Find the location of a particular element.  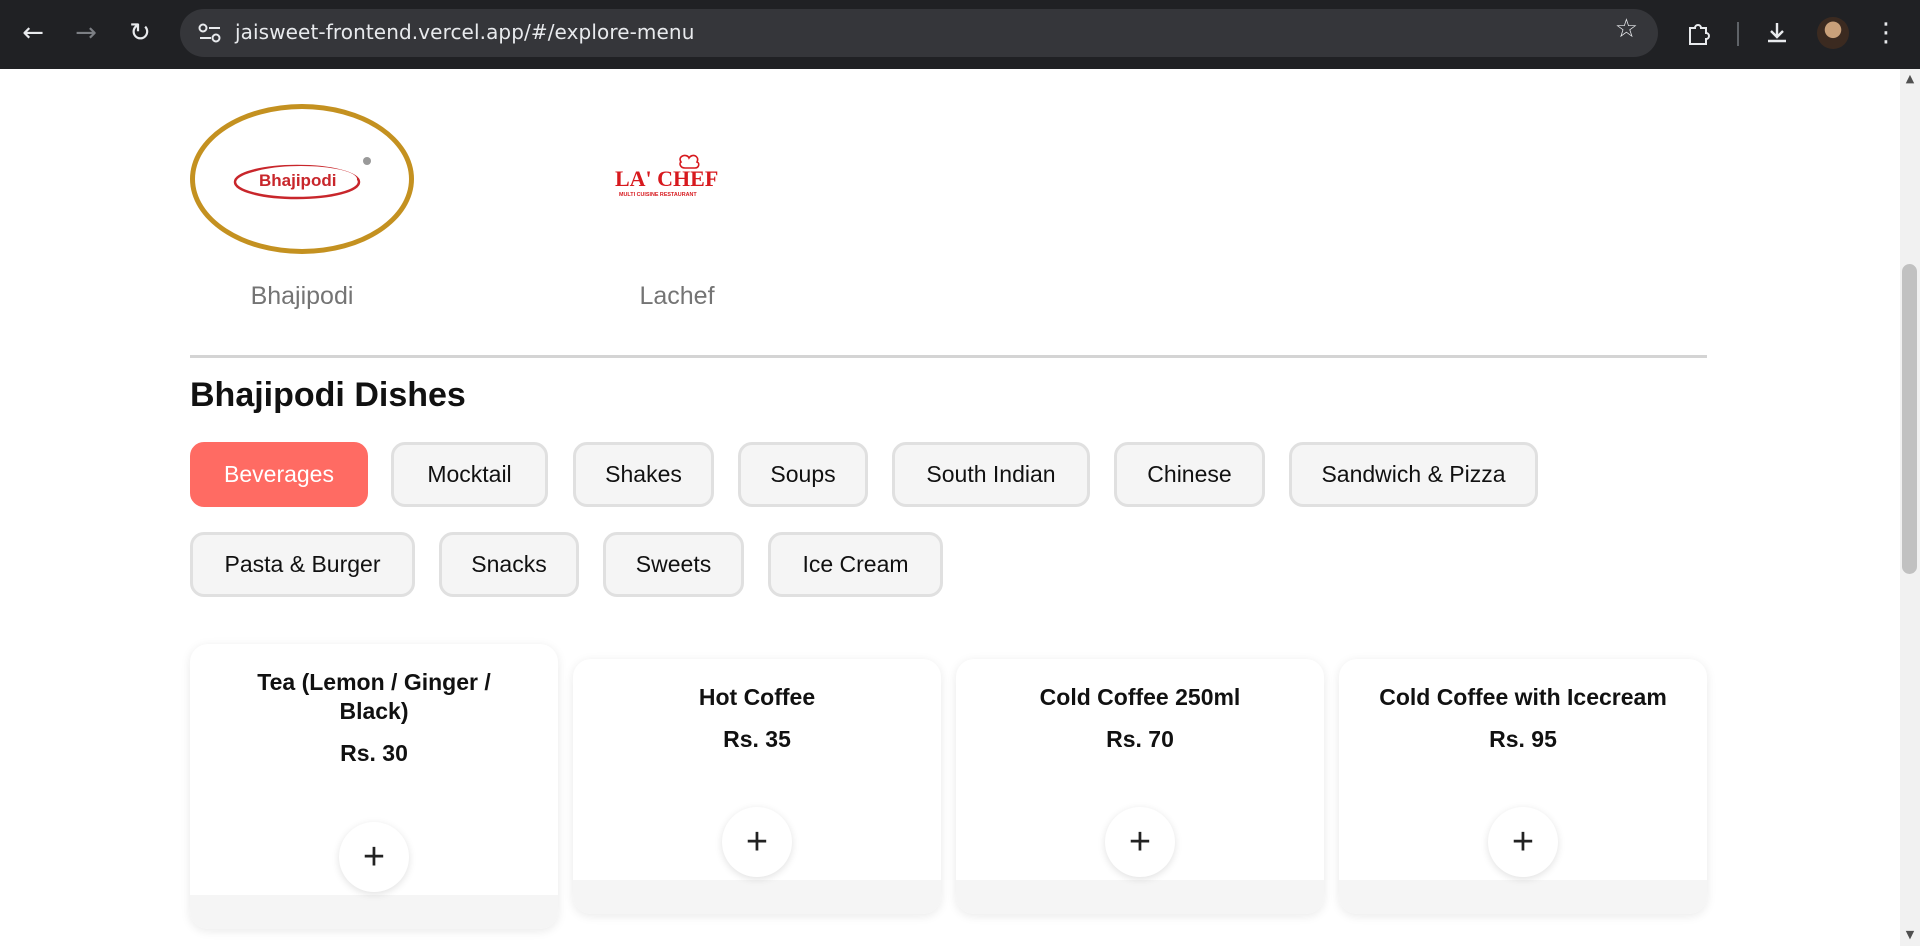

dish-price: Rs. 35 is located at coordinates (757, 739).